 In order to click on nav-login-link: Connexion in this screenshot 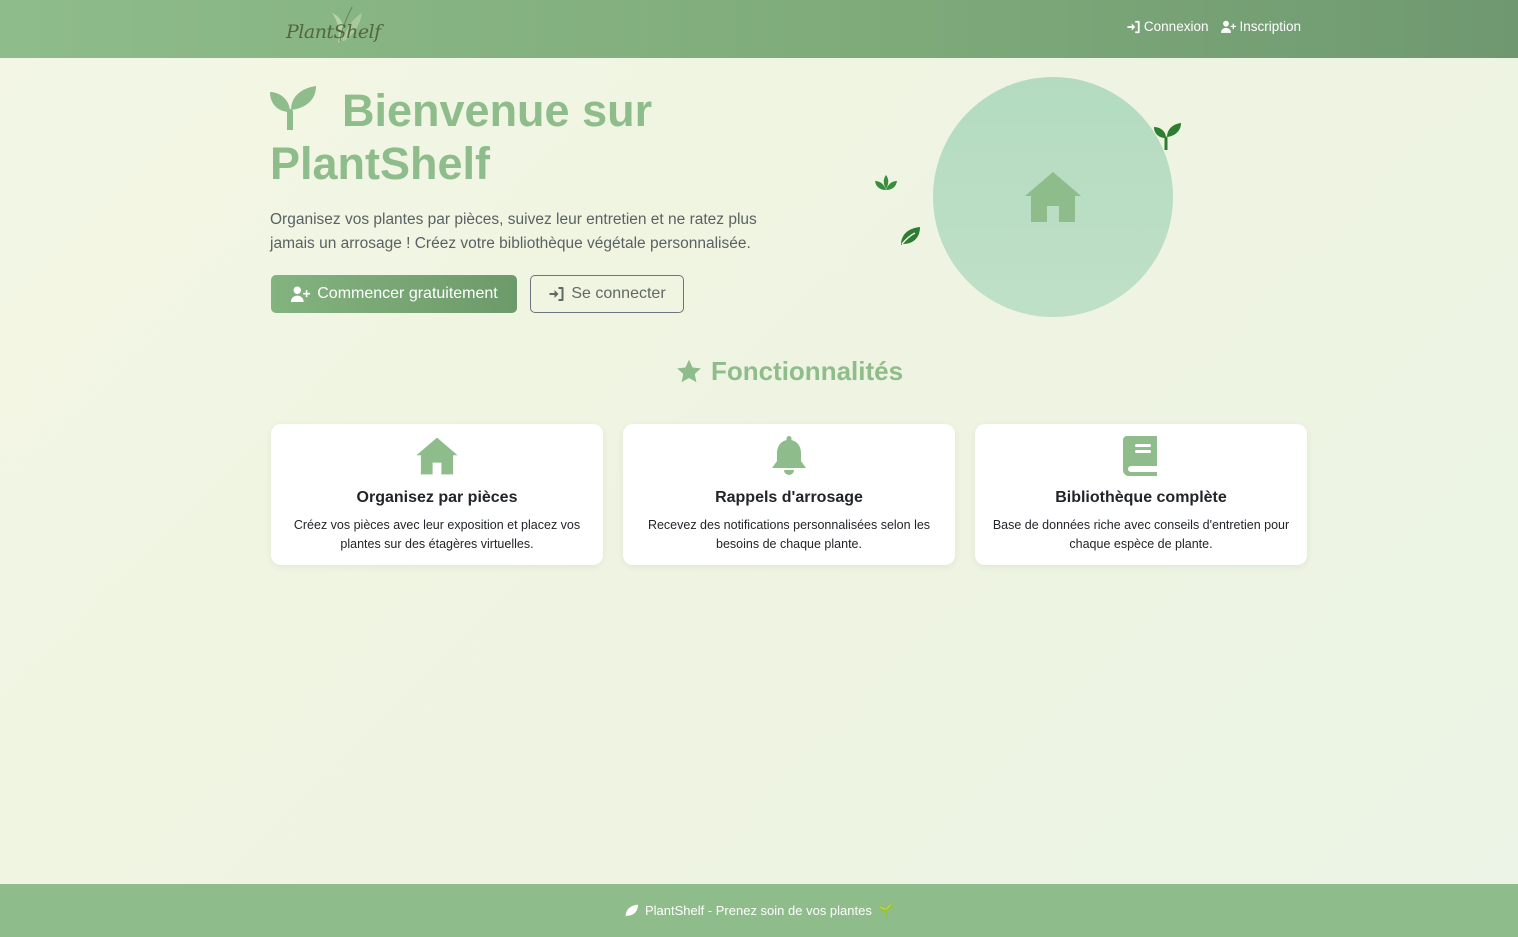, I will do `click(1167, 26)`.